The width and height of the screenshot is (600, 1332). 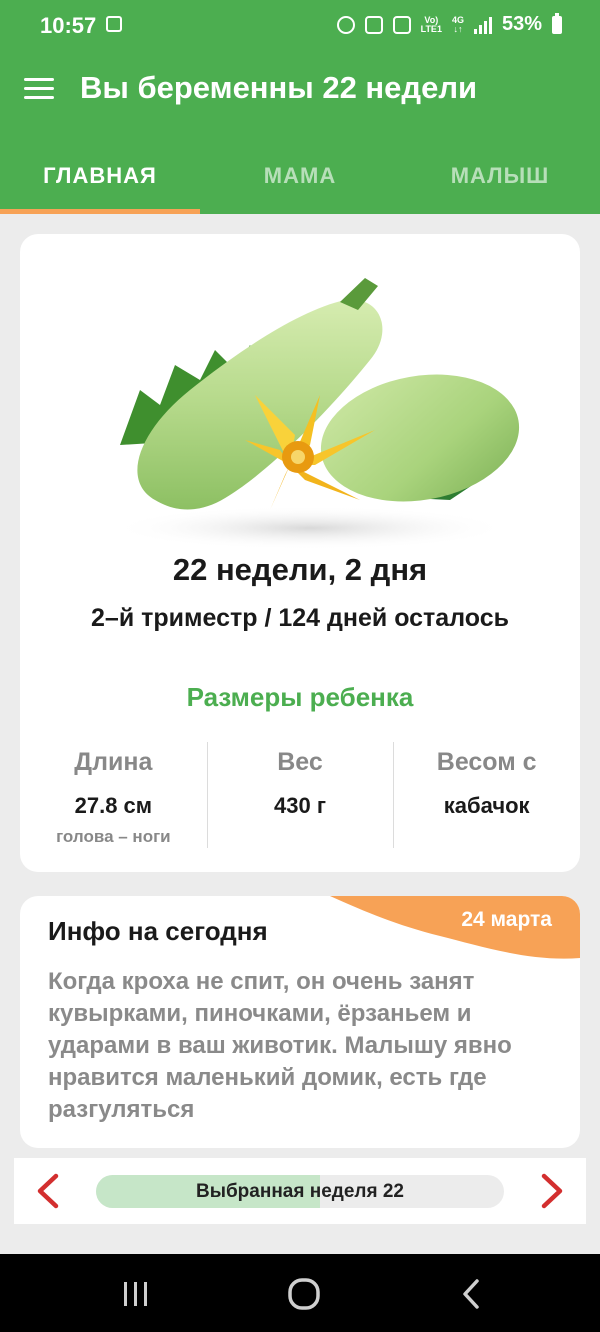 What do you see at coordinates (100, 171) in the screenshot?
I see `tab-home: ГЛАВНАЯ` at bounding box center [100, 171].